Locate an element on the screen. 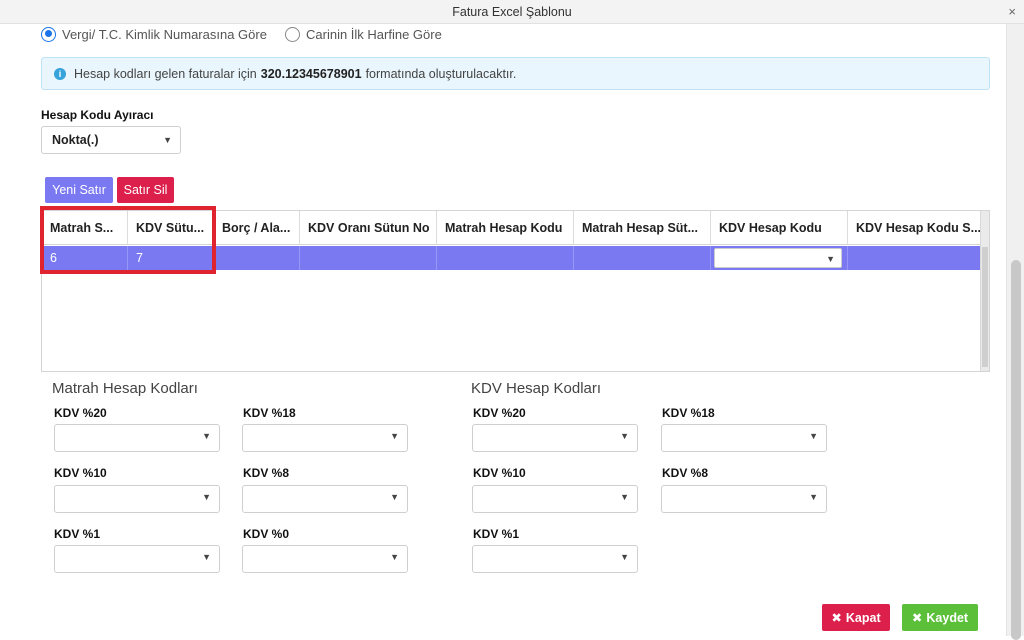  page-scrollbar-thumb is located at coordinates (1016, 450).